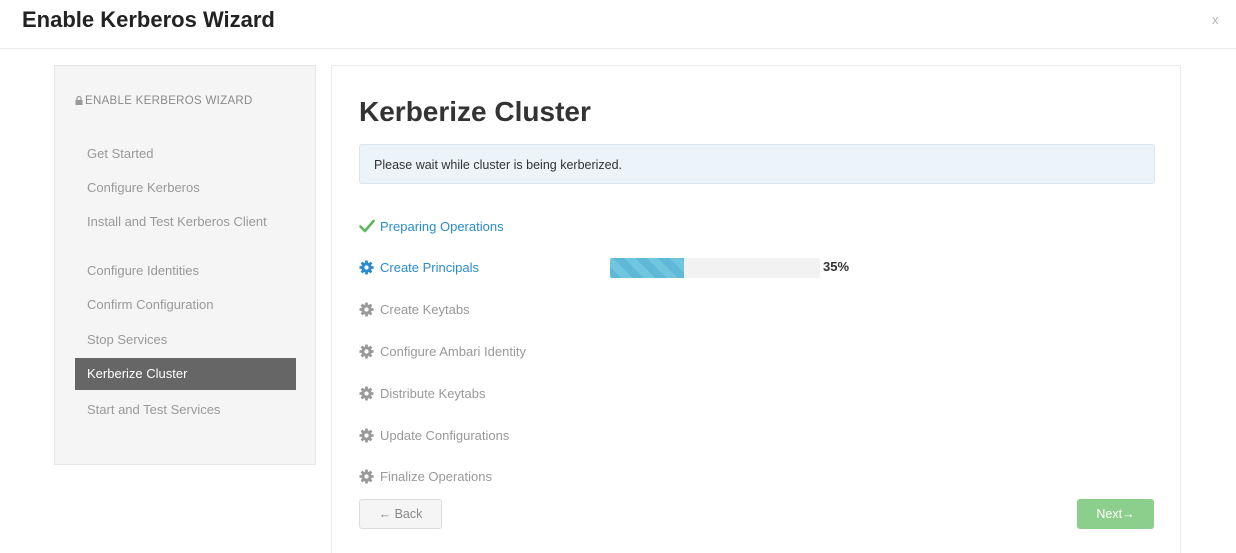 Image resolution: width=1236 pixels, height=553 pixels. Describe the element at coordinates (433, 393) in the screenshot. I see `step-label: Distribute Keytabs` at that location.